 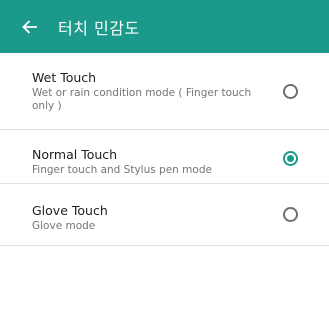 I want to click on back-button, so click(x=29, y=26).